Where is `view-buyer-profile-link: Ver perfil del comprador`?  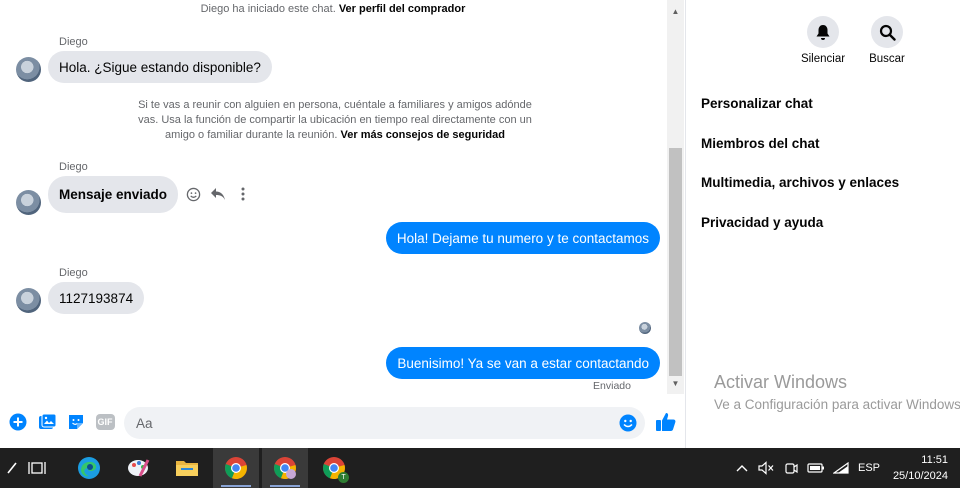
view-buyer-profile-link: Ver perfil del comprador is located at coordinates (402, 9).